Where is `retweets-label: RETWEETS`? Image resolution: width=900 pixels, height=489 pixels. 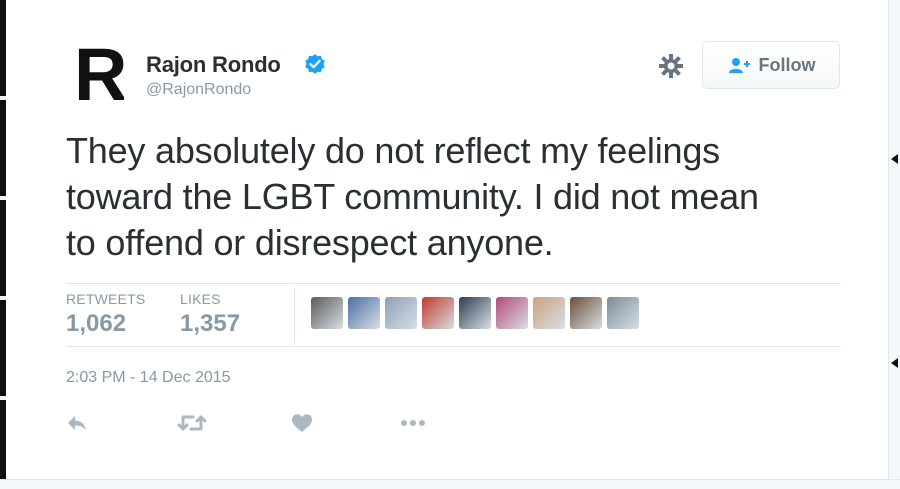 retweets-label: RETWEETS is located at coordinates (105, 299).